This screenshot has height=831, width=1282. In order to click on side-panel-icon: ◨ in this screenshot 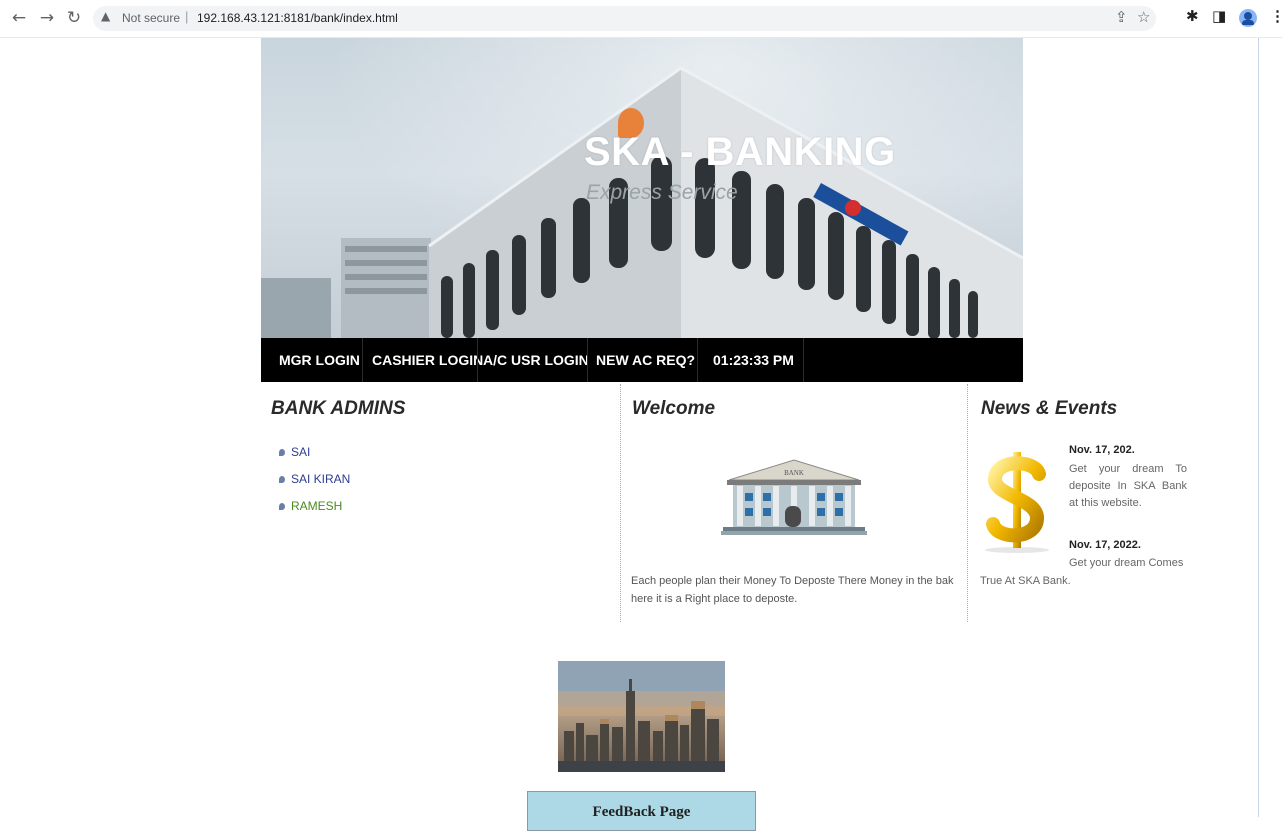, I will do `click(1219, 16)`.